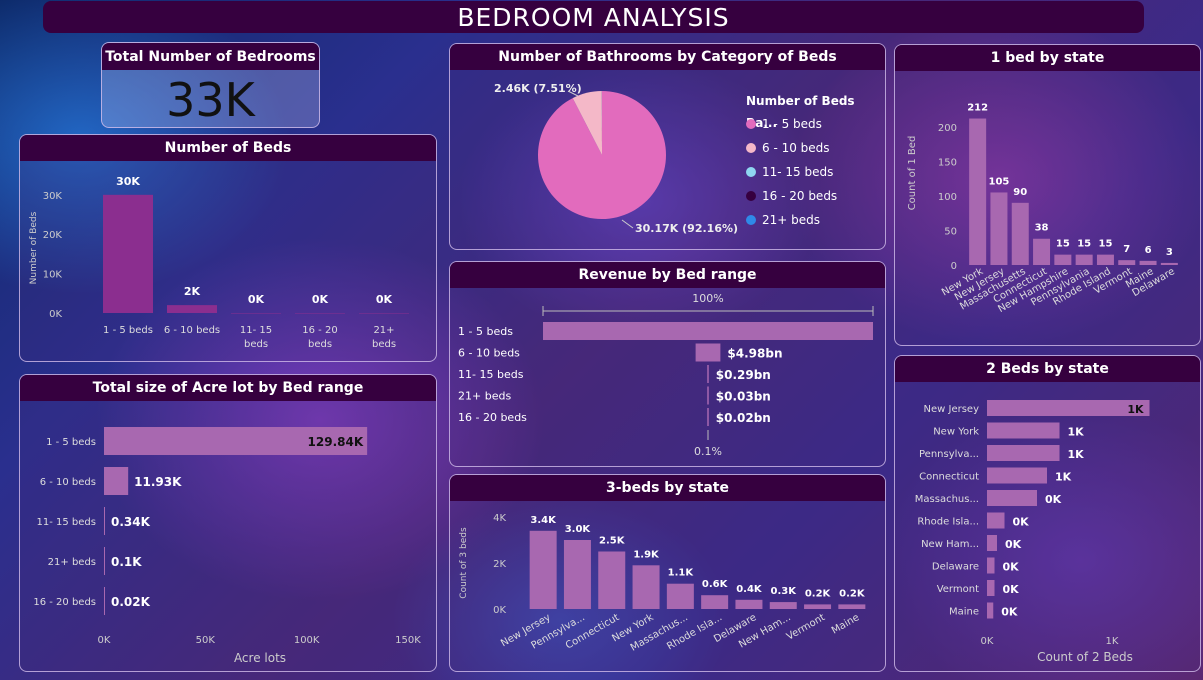 The width and height of the screenshot is (1203, 680). What do you see at coordinates (578, 529) in the screenshot?
I see `beds3-data-label: 3.0K` at bounding box center [578, 529].